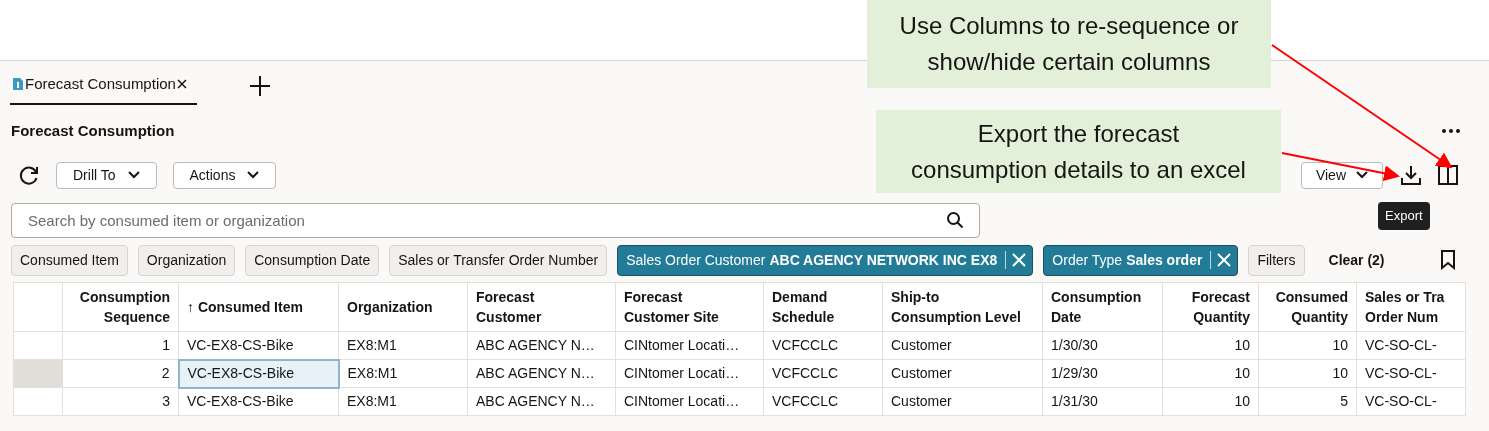  I want to click on menu-button: Actions, so click(224, 175).